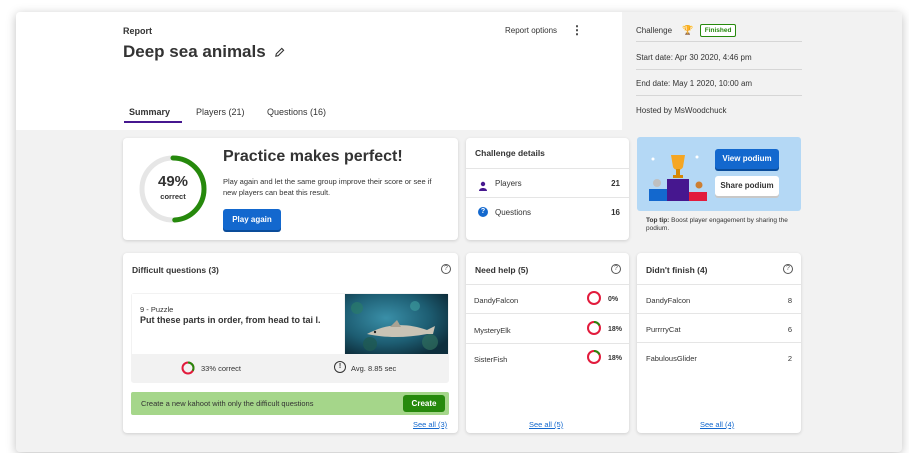 The height and width of the screenshot is (453, 909). What do you see at coordinates (719, 174) in the screenshot?
I see `podium-banner: View podium Share podium` at bounding box center [719, 174].